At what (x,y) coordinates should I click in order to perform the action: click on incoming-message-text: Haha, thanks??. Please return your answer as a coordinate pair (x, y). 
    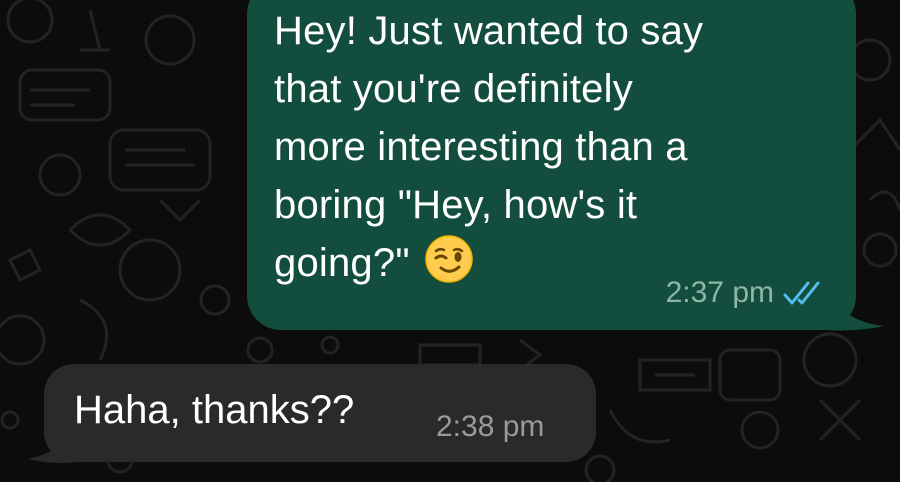
    Looking at the image, I should click on (214, 410).